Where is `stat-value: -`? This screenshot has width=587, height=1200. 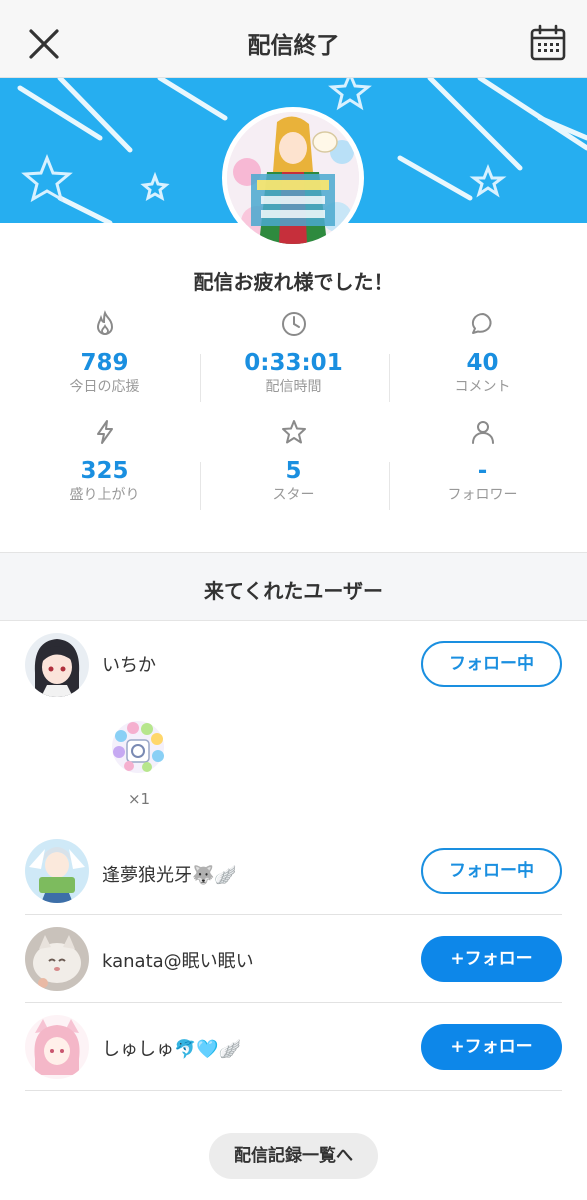 stat-value: - is located at coordinates (482, 471).